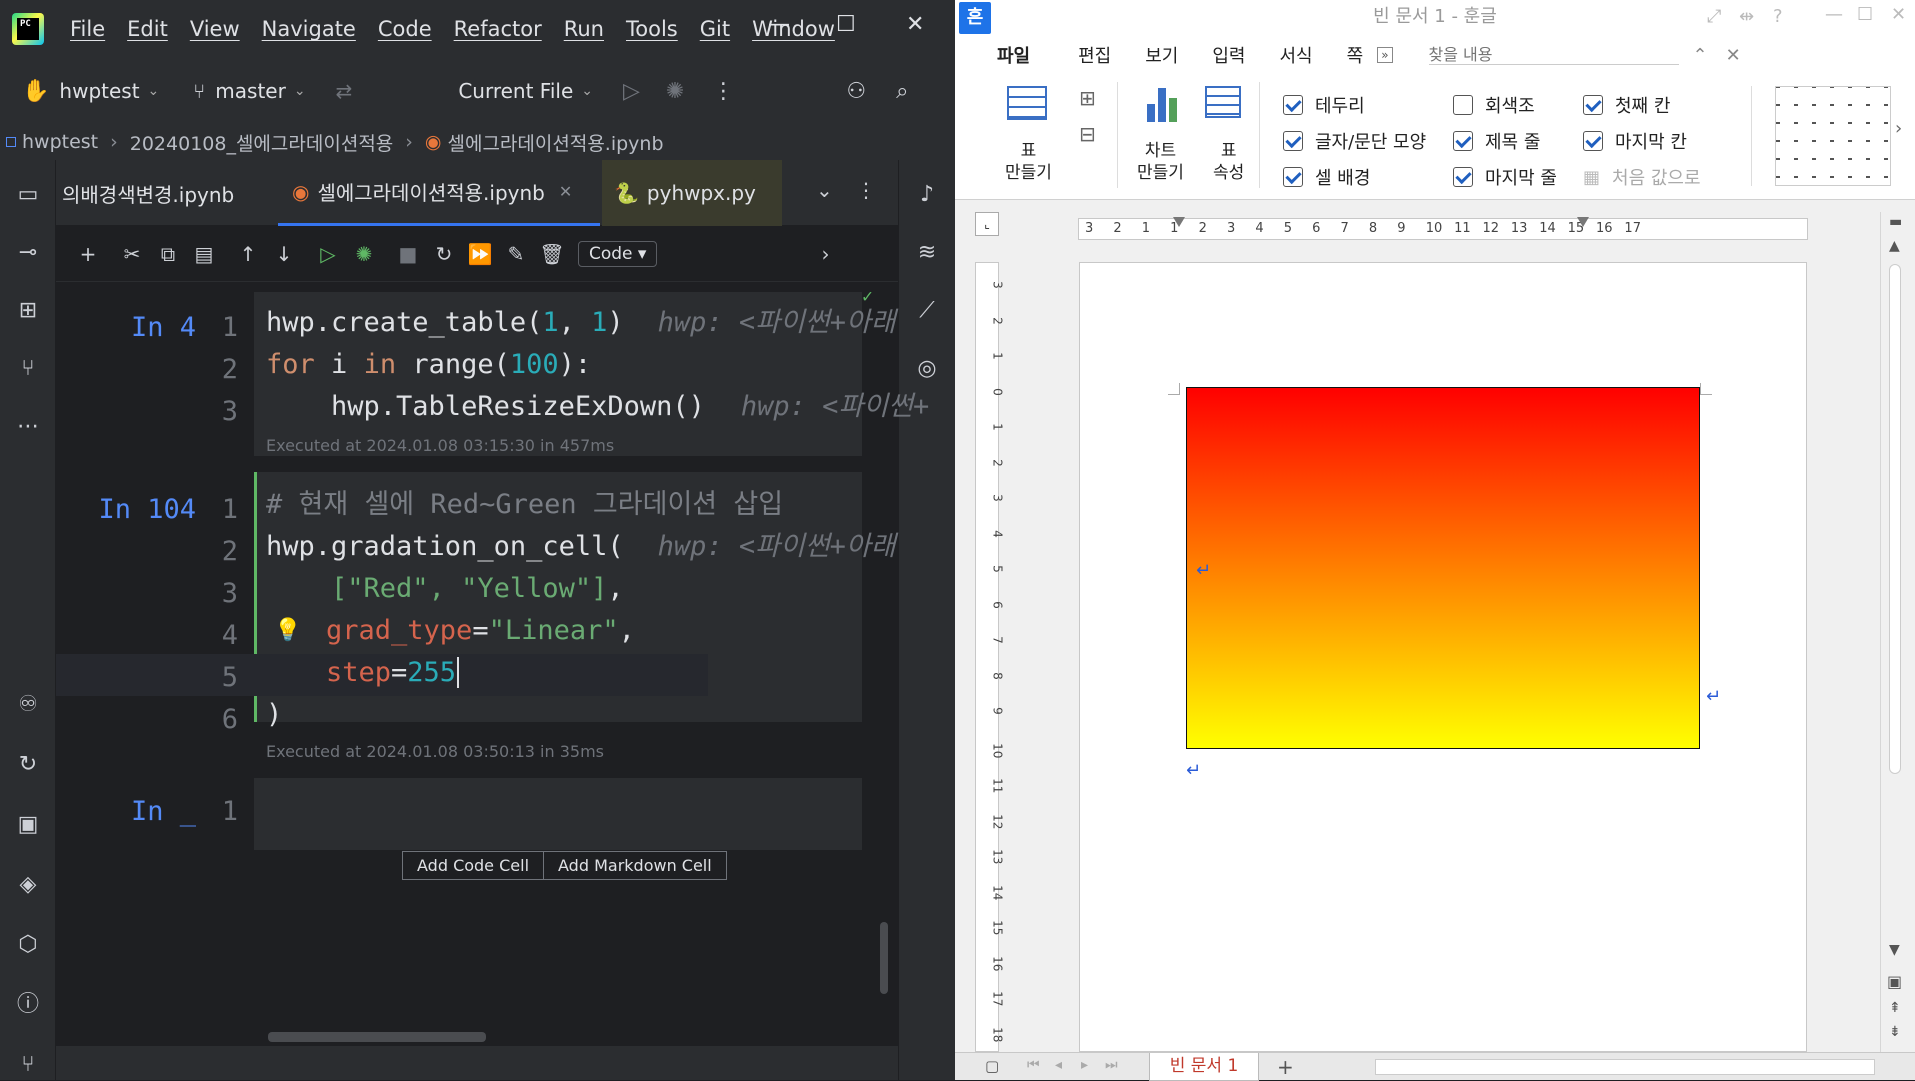 The height and width of the screenshot is (1081, 1915). Describe the element at coordinates (584, 29) in the screenshot. I see `menu-run: Run` at that location.